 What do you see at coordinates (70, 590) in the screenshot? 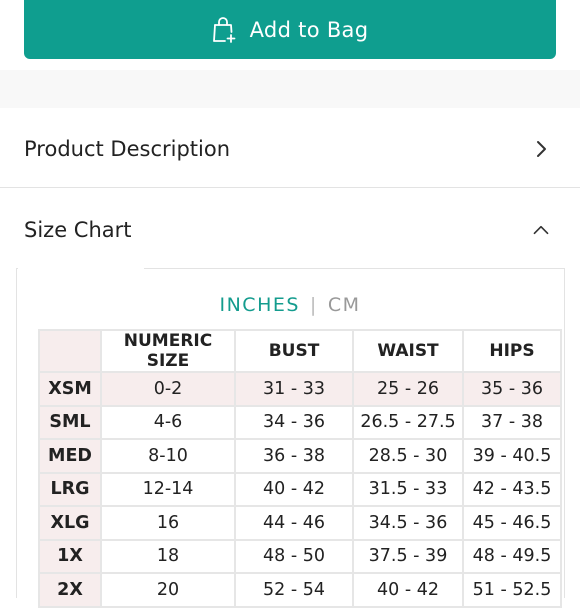
I see `size-label: 2X` at bounding box center [70, 590].